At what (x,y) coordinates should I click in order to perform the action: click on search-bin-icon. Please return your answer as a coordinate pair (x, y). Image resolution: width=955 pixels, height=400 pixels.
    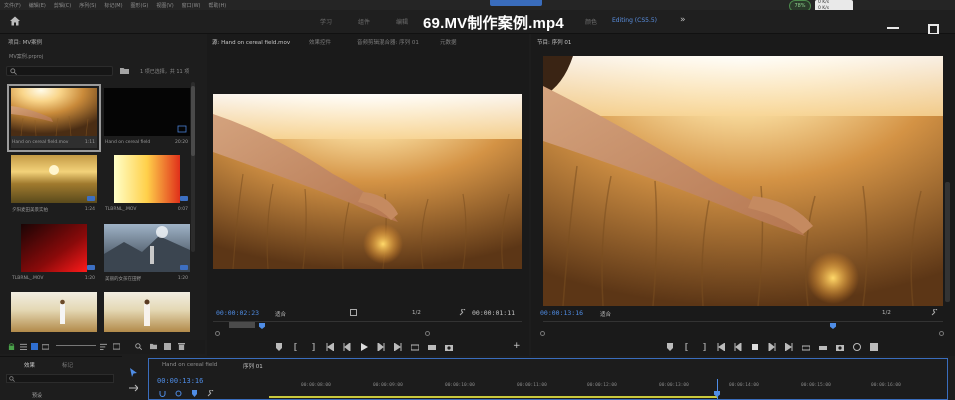
    Looking at the image, I should click on (138, 346).